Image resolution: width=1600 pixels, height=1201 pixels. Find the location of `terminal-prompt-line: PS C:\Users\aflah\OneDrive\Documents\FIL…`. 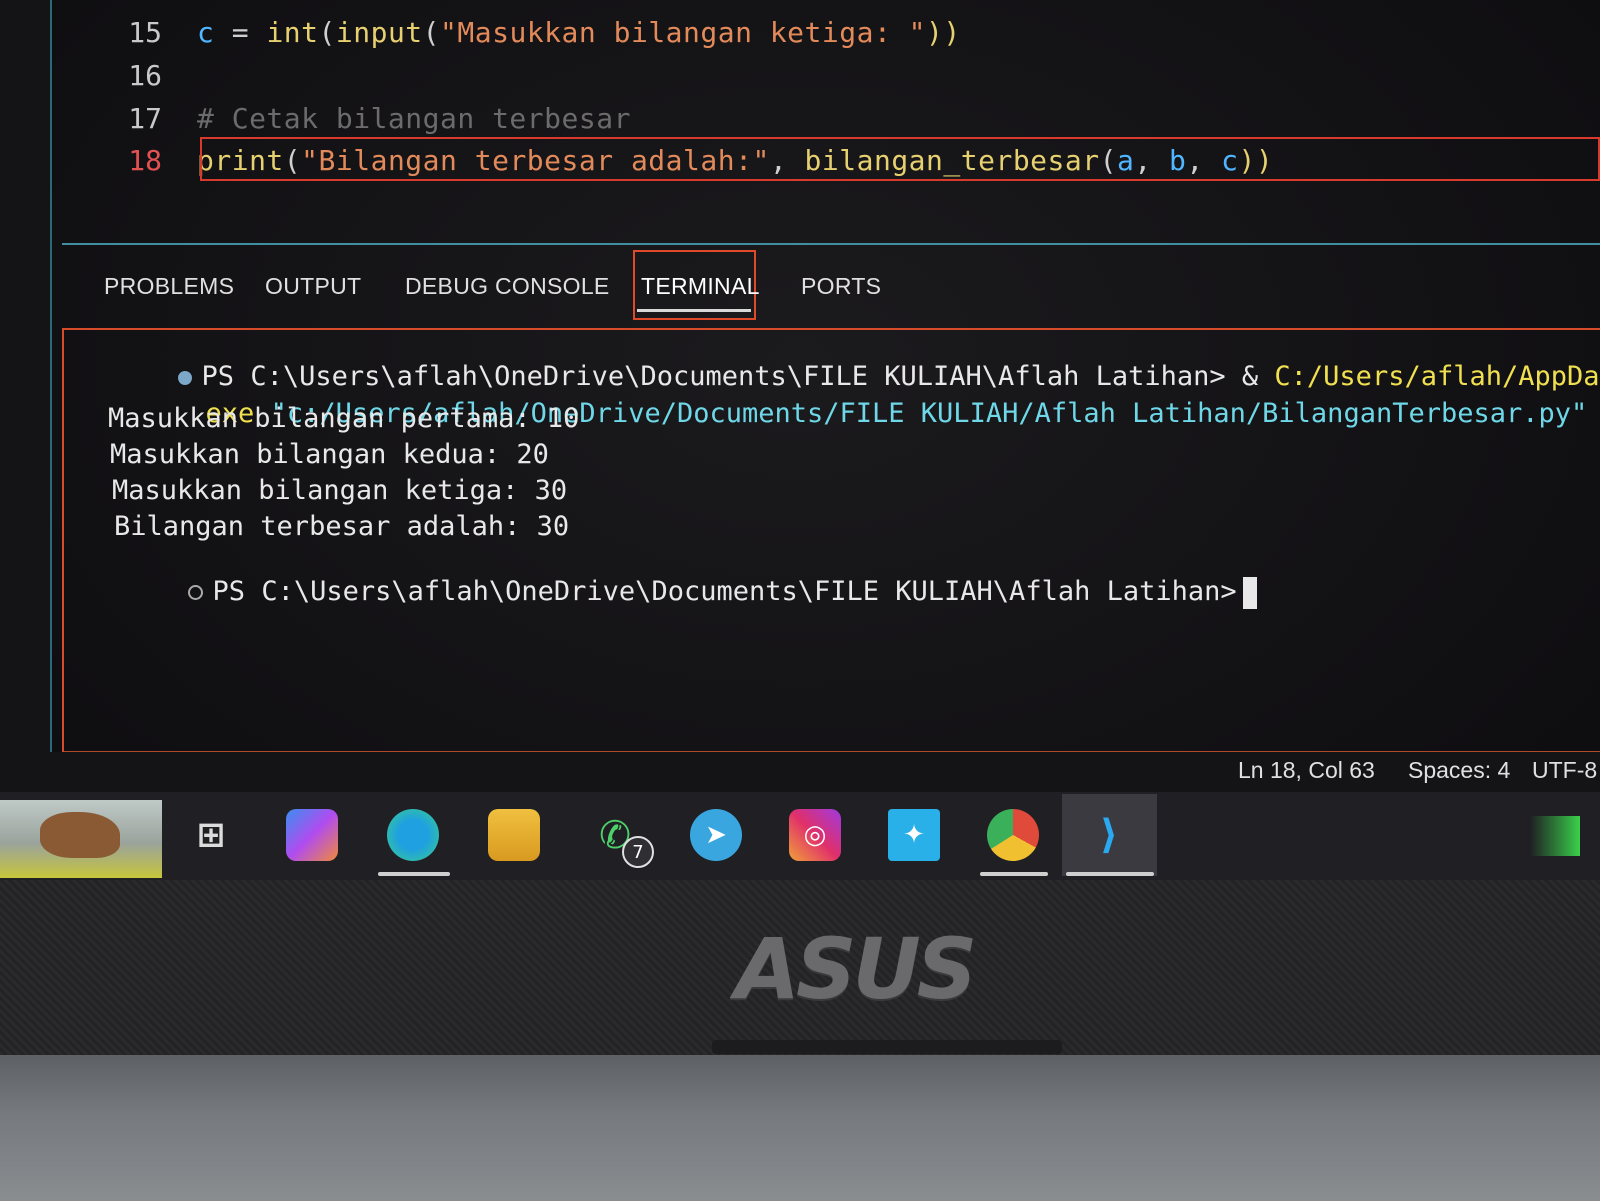

terminal-prompt-line: PS C:\Users\aflah\OneDrive\Documents\FIL… is located at coordinates (673, 592).